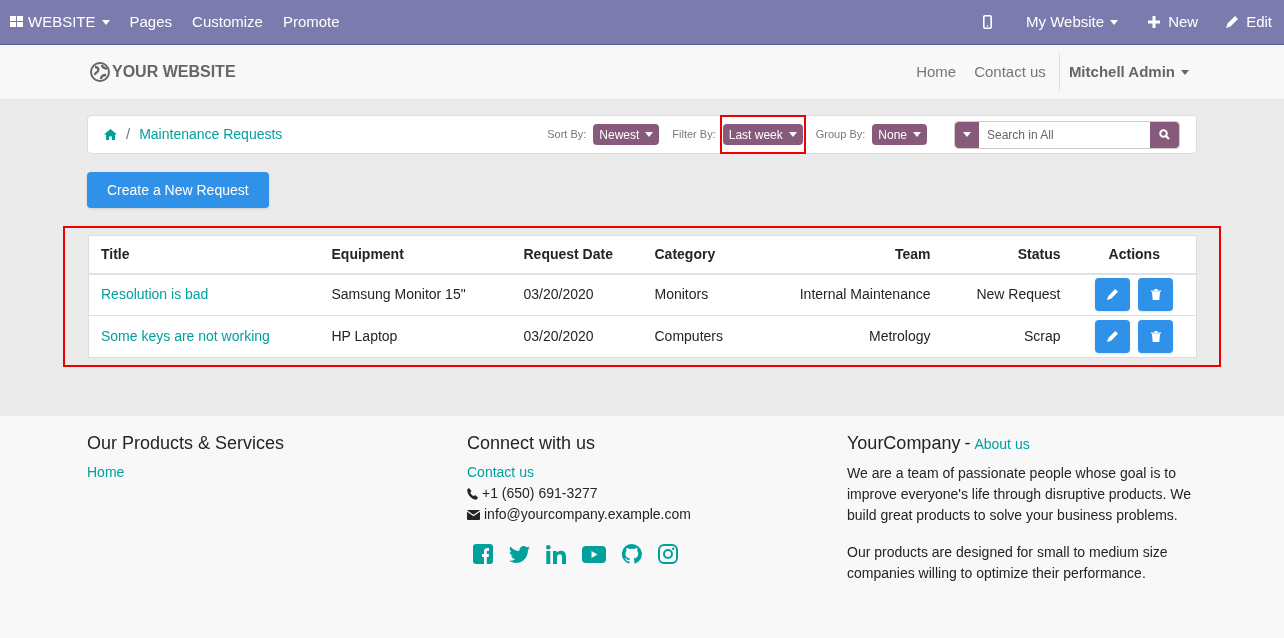 Image resolution: width=1284 pixels, height=638 pixels. What do you see at coordinates (1064, 134) in the screenshot?
I see `search-input: Search in All` at bounding box center [1064, 134].